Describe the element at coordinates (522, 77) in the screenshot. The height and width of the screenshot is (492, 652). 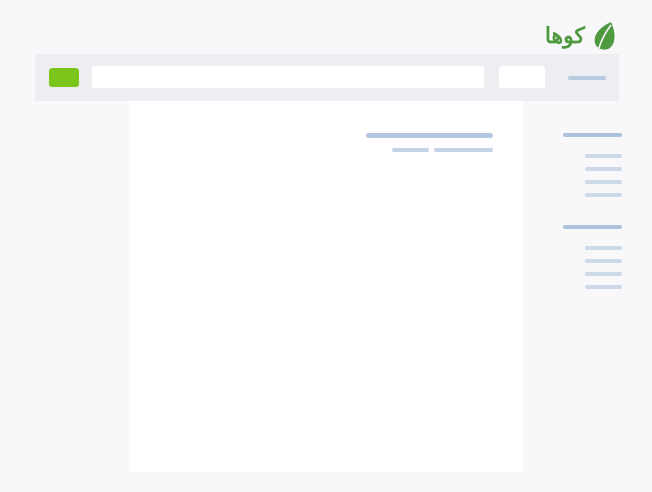
I see `search-scope-select` at that location.